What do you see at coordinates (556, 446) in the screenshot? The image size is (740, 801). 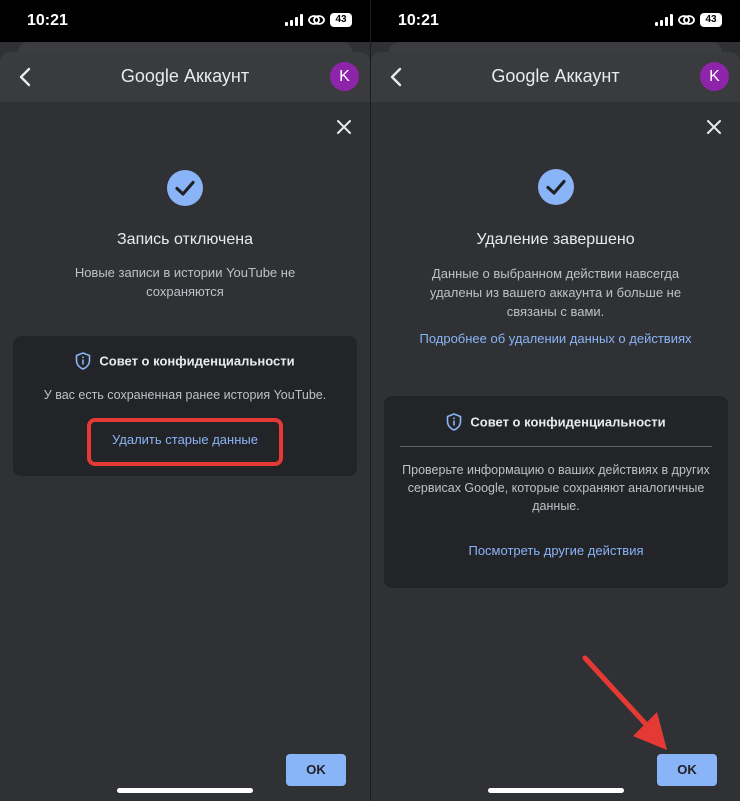 I see `card-divider` at bounding box center [556, 446].